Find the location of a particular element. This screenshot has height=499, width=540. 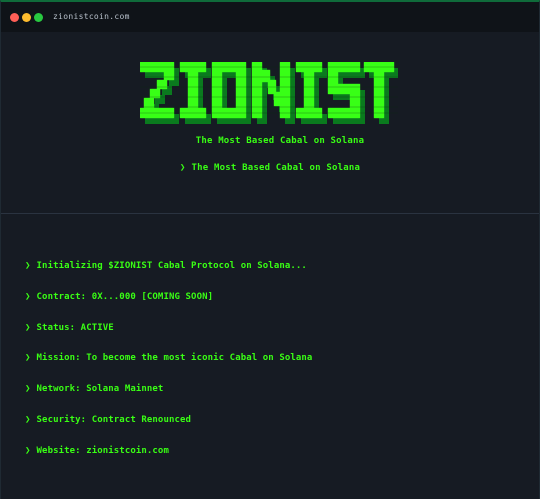

terminal-line: ❯ Website: zionistcoin.com is located at coordinates (97, 451).